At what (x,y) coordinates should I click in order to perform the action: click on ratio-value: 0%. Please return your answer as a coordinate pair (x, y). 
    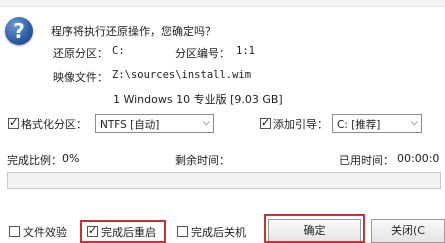
    Looking at the image, I should click on (71, 158).